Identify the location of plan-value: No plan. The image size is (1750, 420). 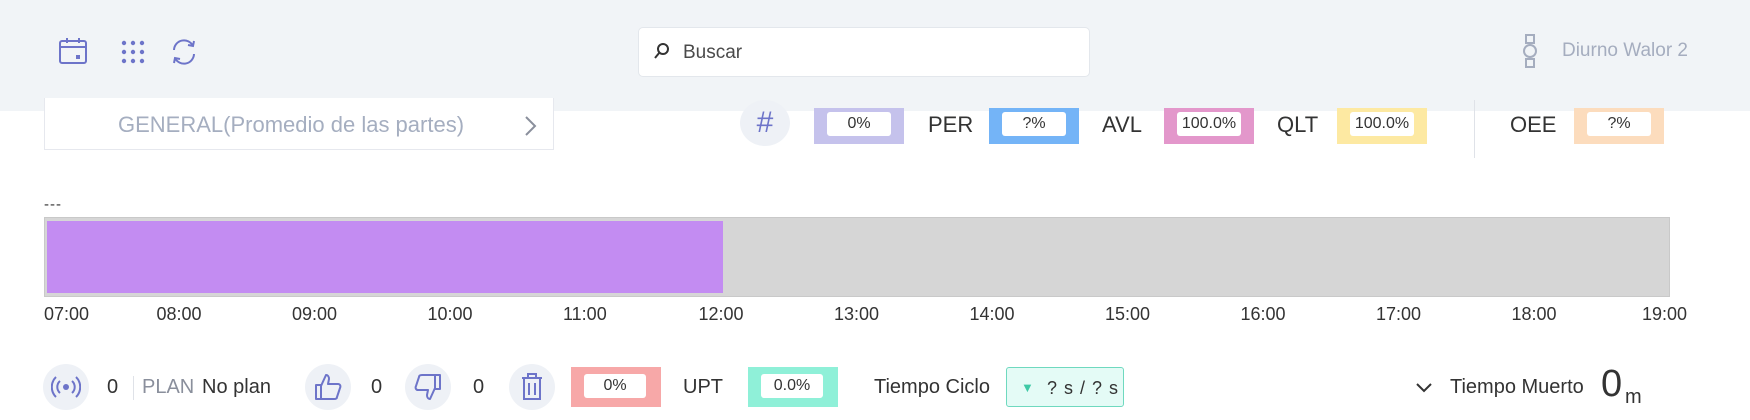
(236, 387).